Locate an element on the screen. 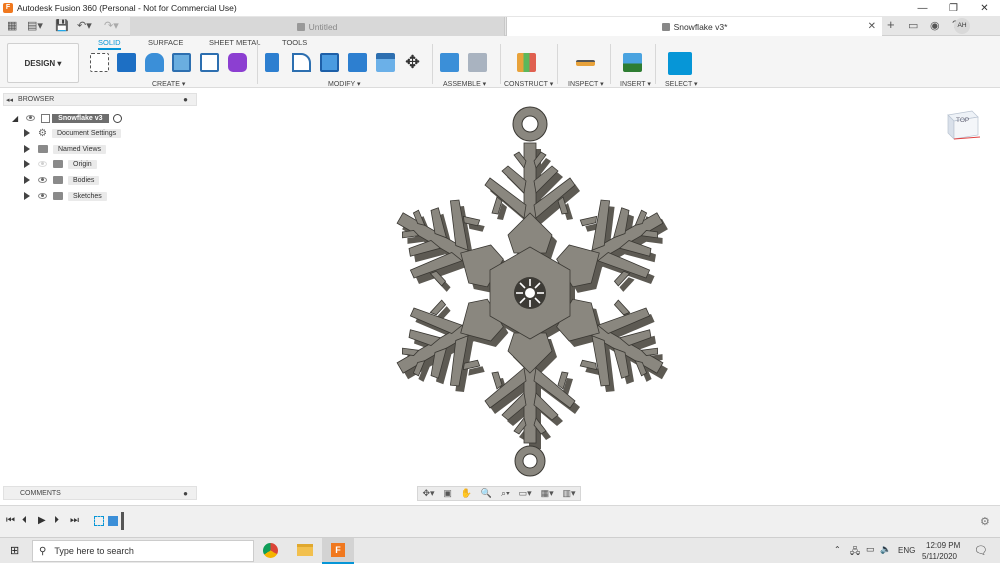 Image resolution: width=1000 pixels, height=564 pixels. file-menu-icon: ▤▾ is located at coordinates (35, 25).